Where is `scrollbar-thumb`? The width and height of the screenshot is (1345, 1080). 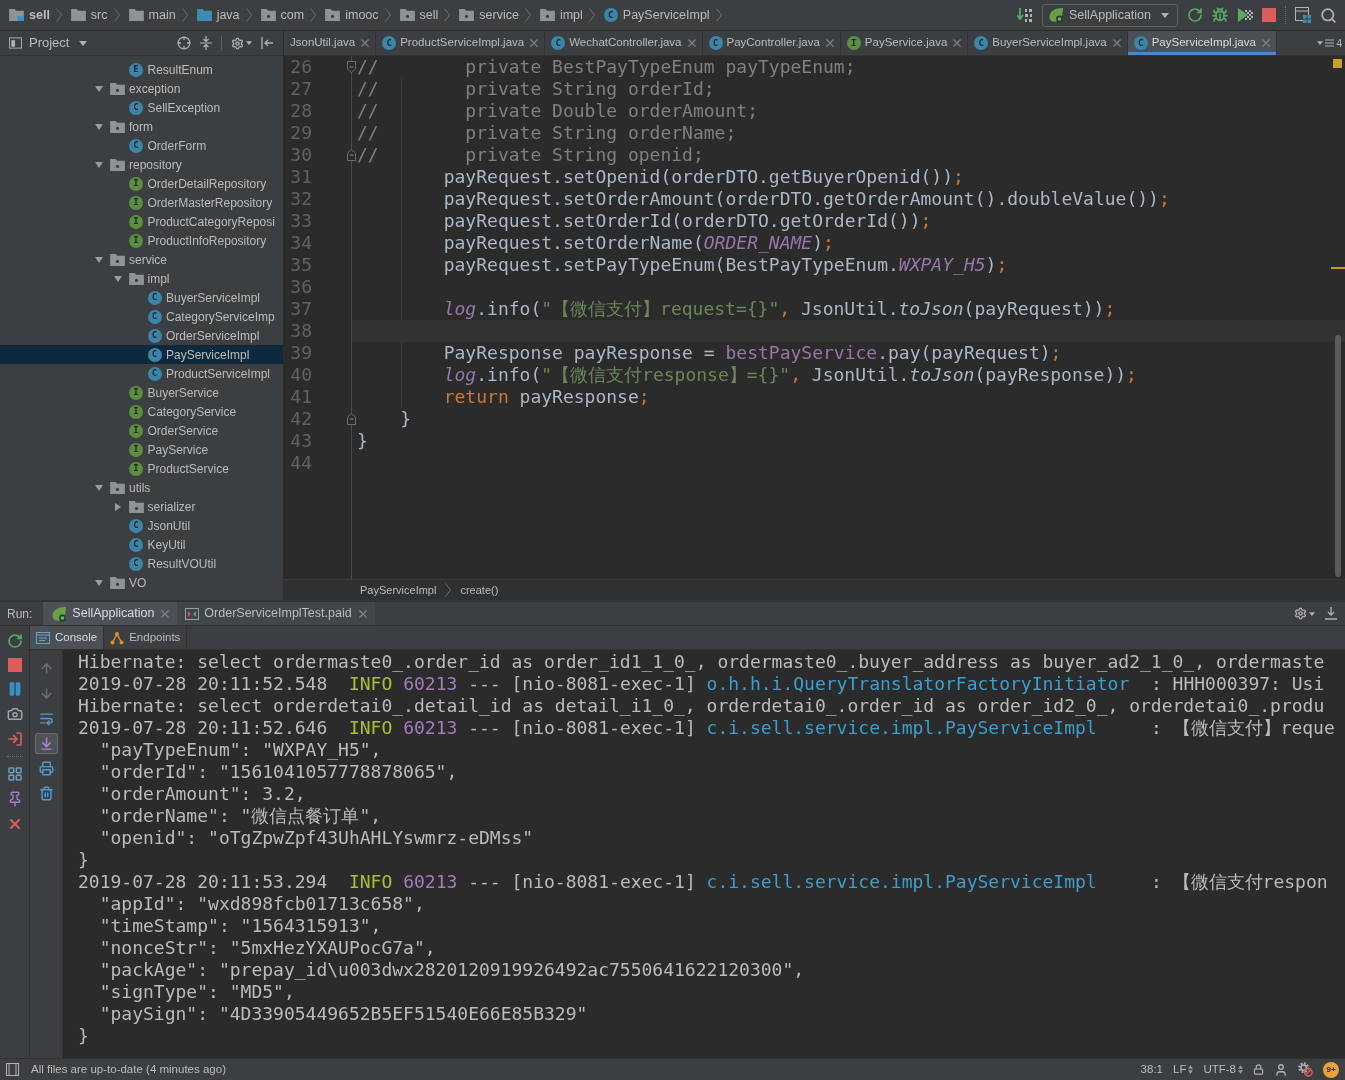 scrollbar-thumb is located at coordinates (1338, 456).